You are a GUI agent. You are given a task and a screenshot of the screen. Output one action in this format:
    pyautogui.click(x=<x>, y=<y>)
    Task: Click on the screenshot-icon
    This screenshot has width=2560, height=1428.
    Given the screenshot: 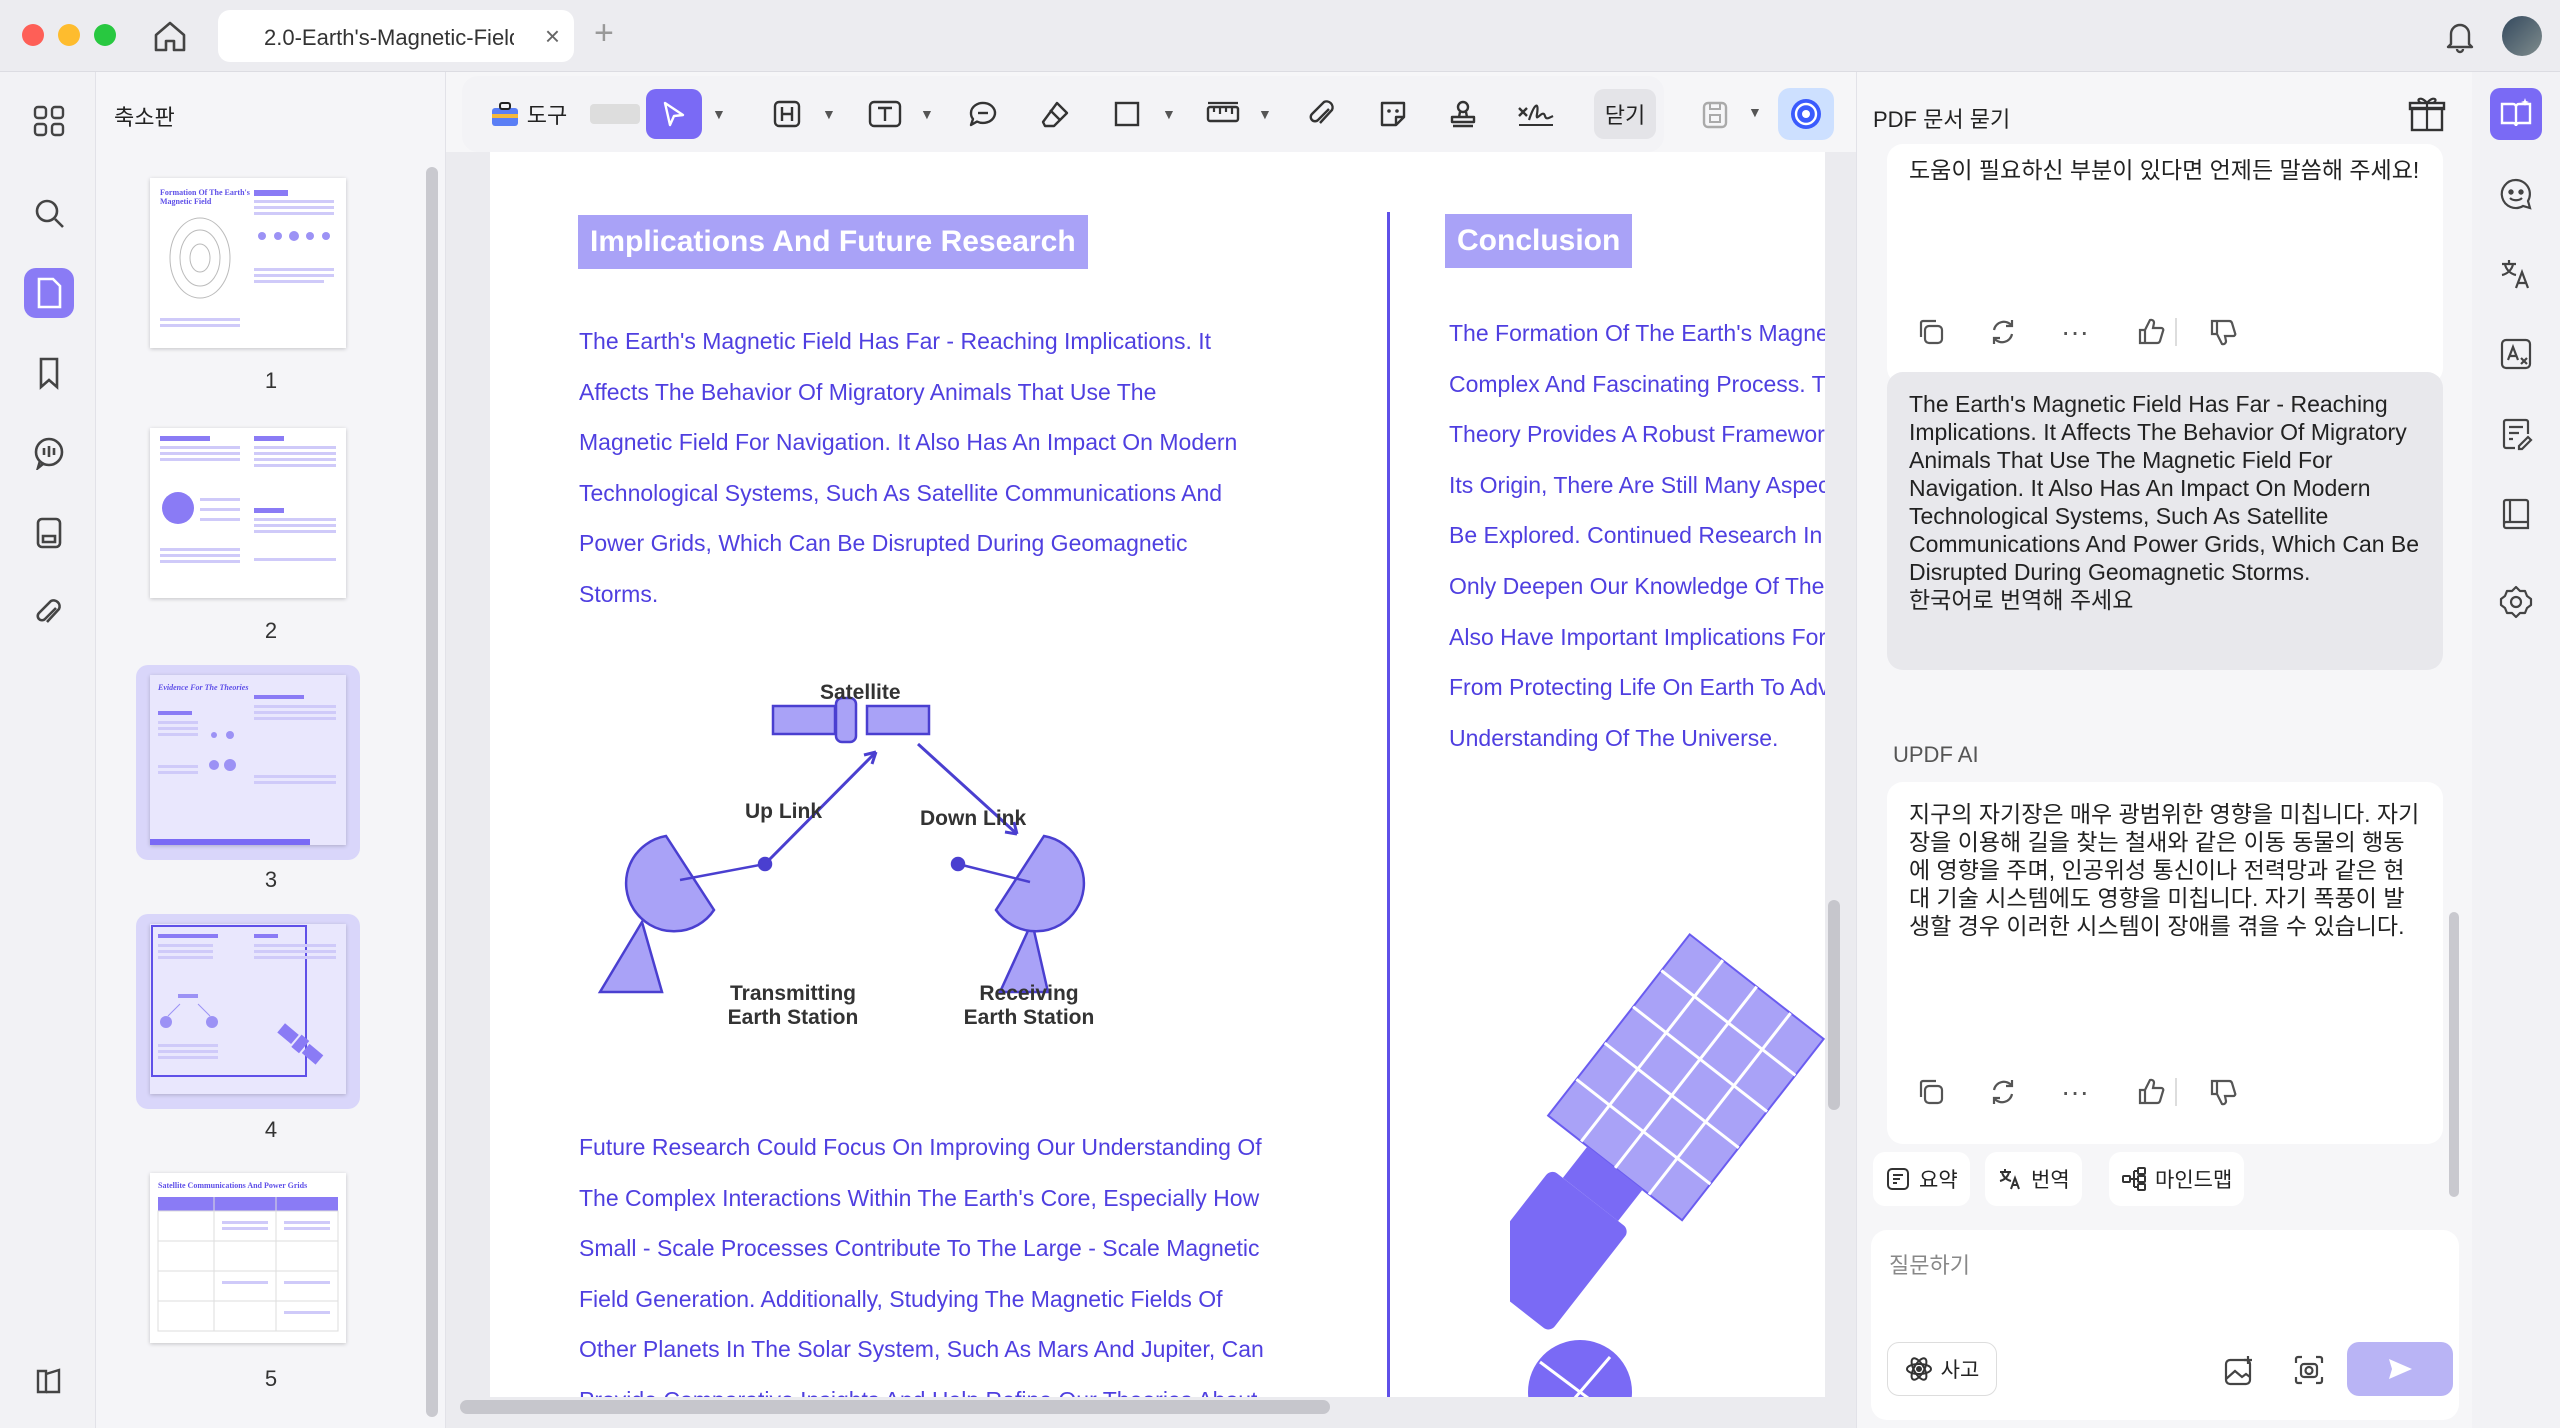 What is the action you would take?
    pyautogui.click(x=2309, y=1370)
    